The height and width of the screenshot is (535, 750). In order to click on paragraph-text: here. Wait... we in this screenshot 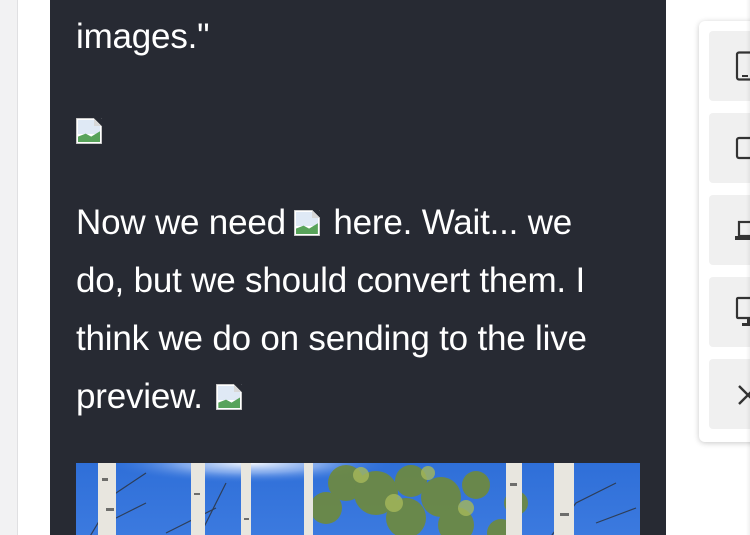, I will do `click(453, 222)`.